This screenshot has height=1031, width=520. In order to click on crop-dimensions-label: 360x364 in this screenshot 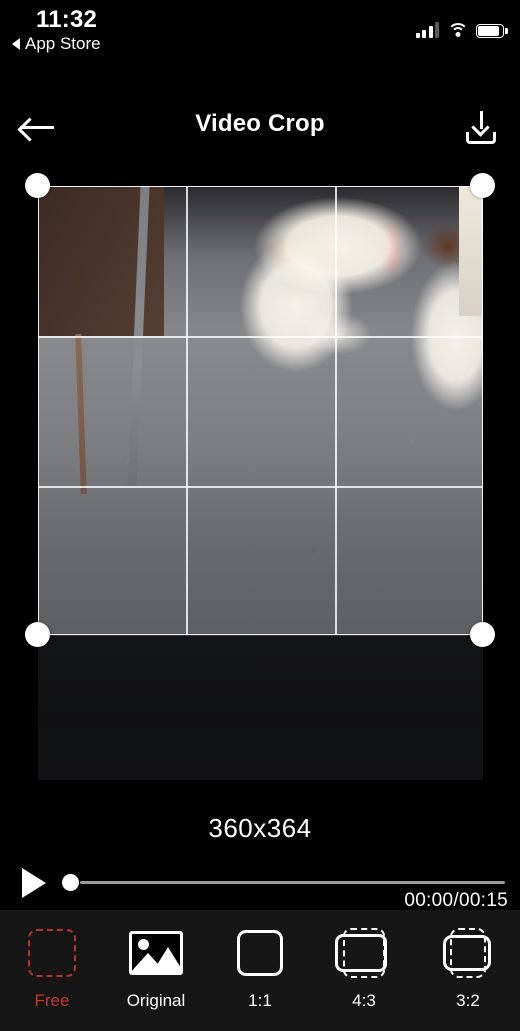, I will do `click(260, 828)`.